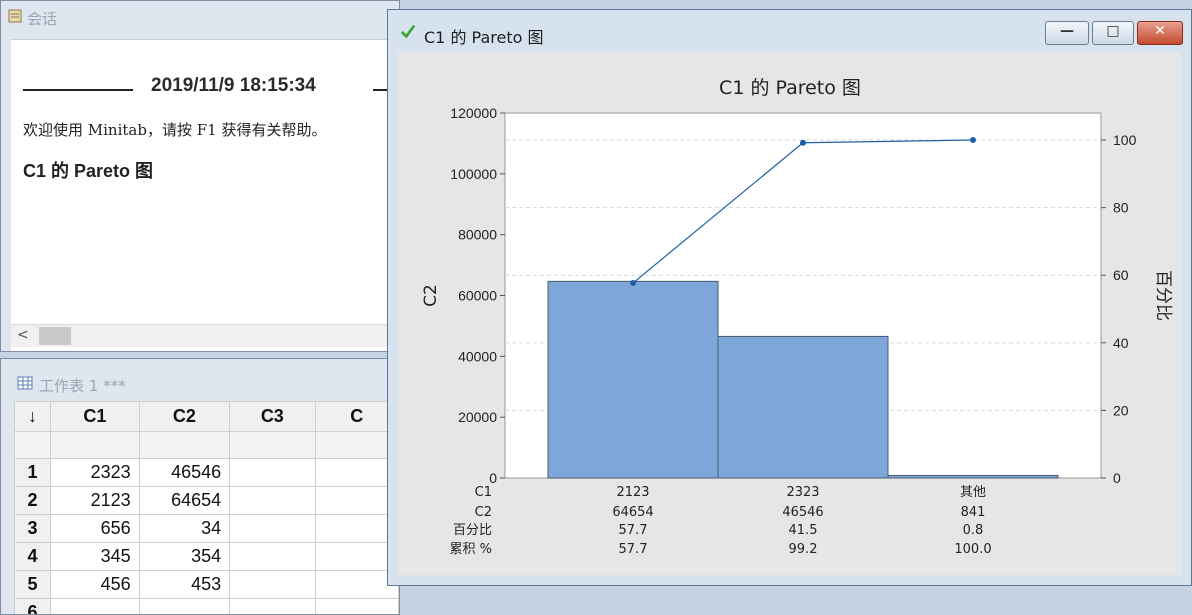  I want to click on y-tick-label: 120000, so click(473, 113).